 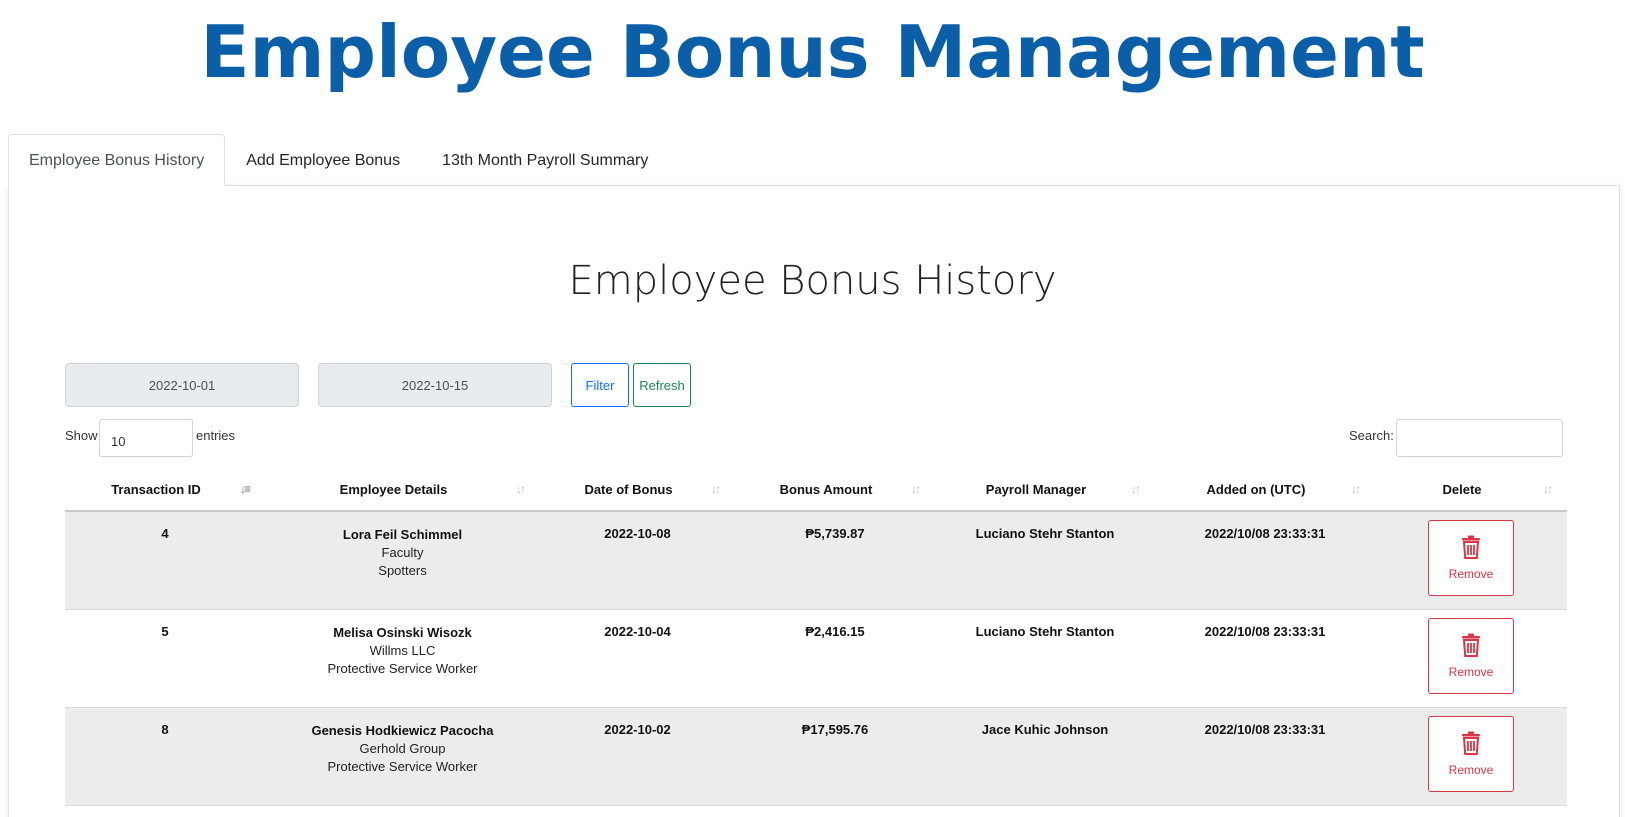 I want to click on filter-button: Filter, so click(x=600, y=385).